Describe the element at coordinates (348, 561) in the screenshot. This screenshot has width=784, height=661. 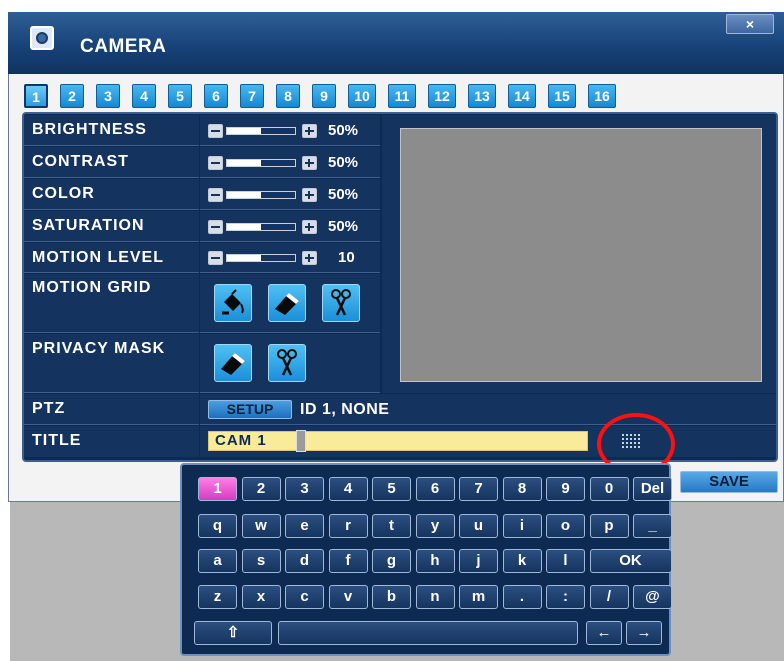
I see `key-f: f` at that location.